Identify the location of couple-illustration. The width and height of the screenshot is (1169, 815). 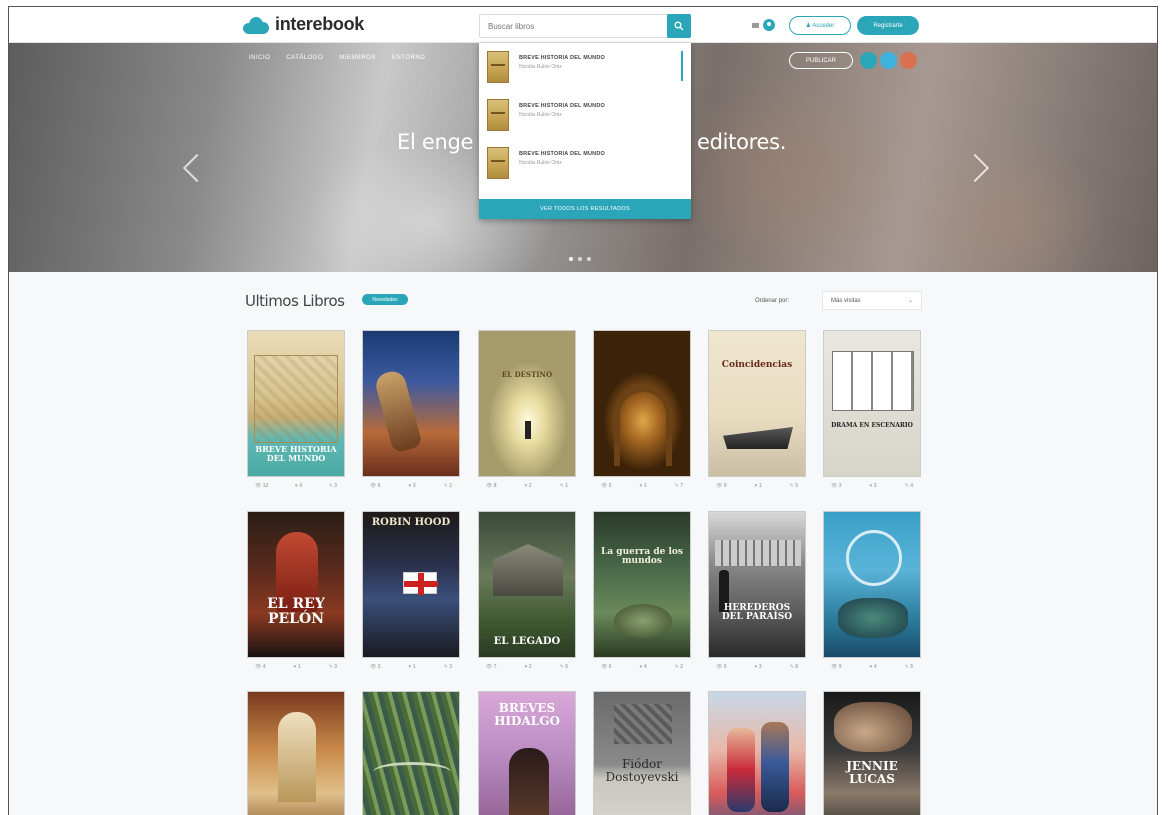
(741, 770).